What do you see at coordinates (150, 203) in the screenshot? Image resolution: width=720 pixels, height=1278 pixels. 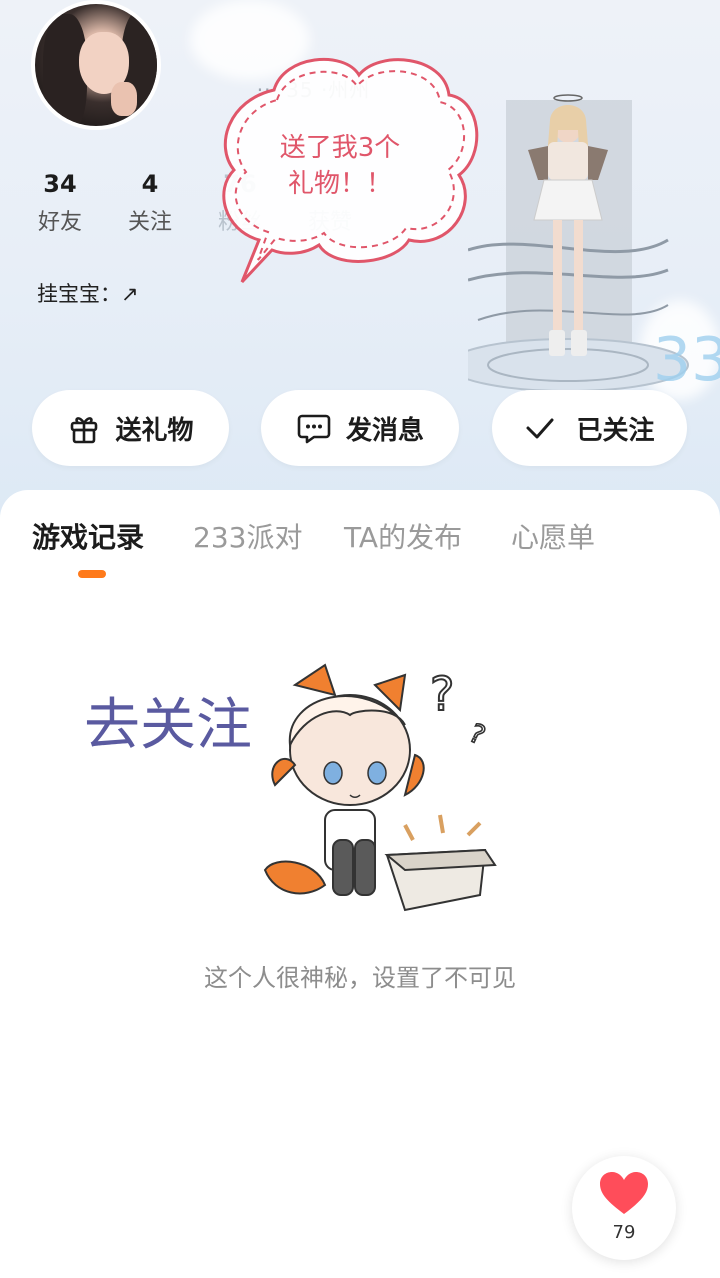 I see `stat-following: 4 关注` at bounding box center [150, 203].